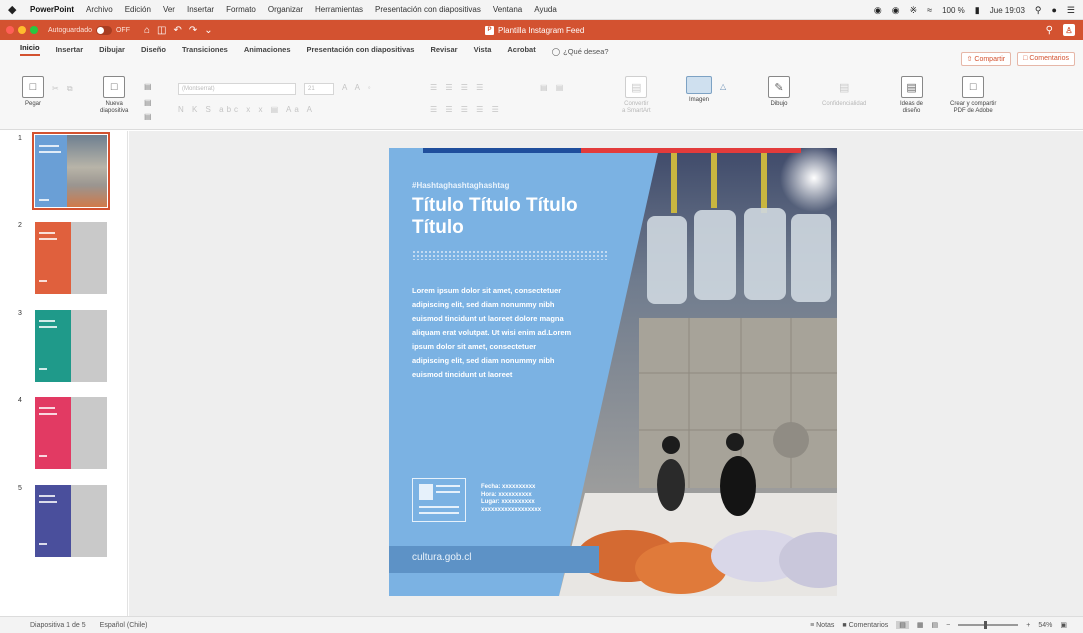  What do you see at coordinates (1038, 10) in the screenshot?
I see `spotlight-search-icon: ⚲` at bounding box center [1038, 10].